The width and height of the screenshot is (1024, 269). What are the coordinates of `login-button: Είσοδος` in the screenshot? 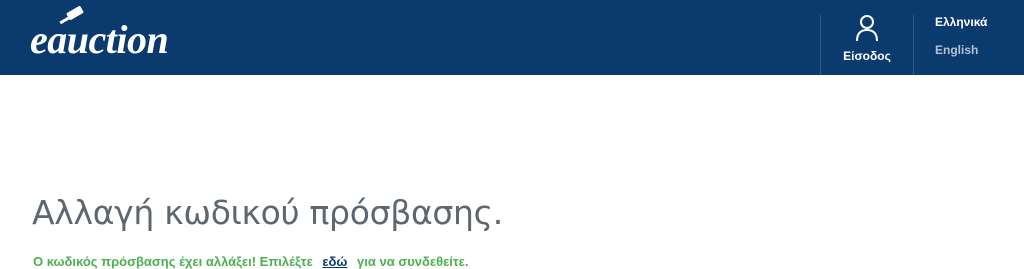 It's located at (867, 37).